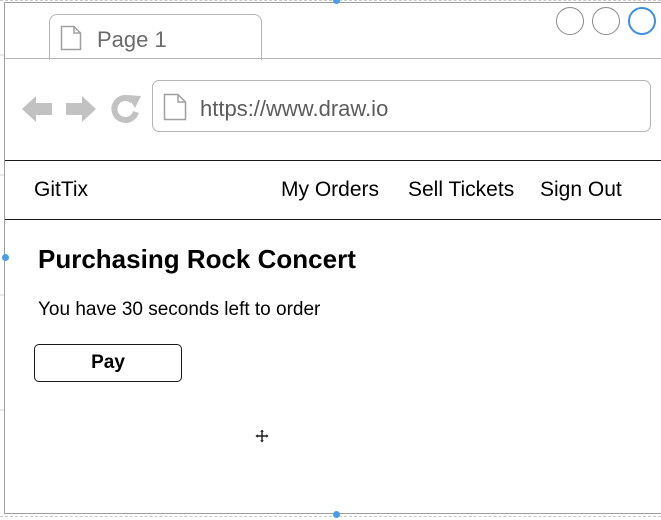  What do you see at coordinates (336, 514) in the screenshot?
I see `selection-handle-bottom` at bounding box center [336, 514].